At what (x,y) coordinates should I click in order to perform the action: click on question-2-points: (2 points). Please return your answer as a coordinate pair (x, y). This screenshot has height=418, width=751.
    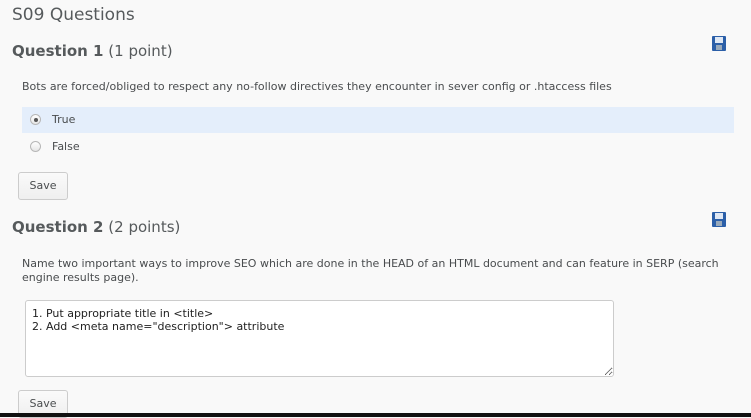
    Looking at the image, I should click on (144, 227).